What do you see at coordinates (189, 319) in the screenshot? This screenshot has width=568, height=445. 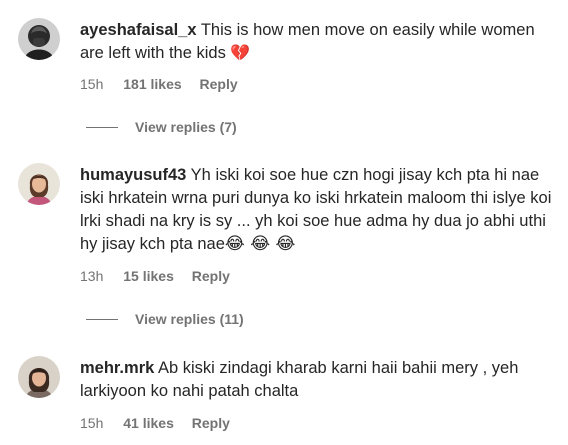 I see `view-replies-label: View replies (11)` at bounding box center [189, 319].